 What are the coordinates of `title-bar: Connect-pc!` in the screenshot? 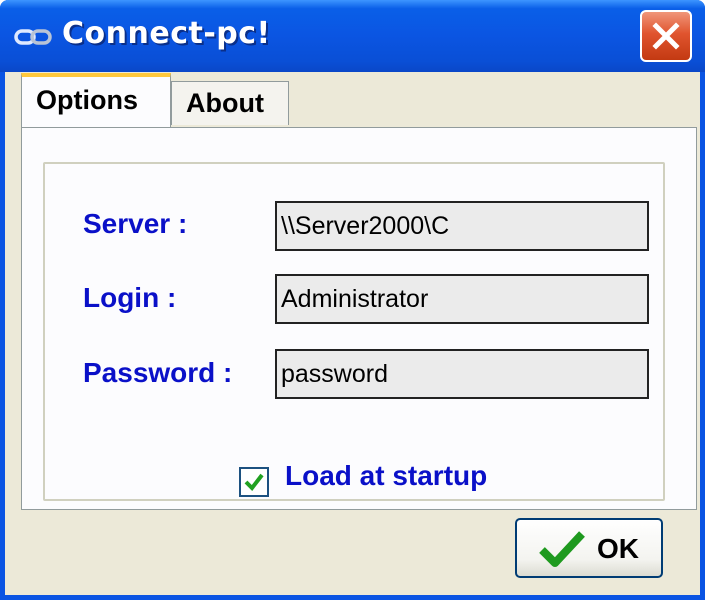 It's located at (352, 36).